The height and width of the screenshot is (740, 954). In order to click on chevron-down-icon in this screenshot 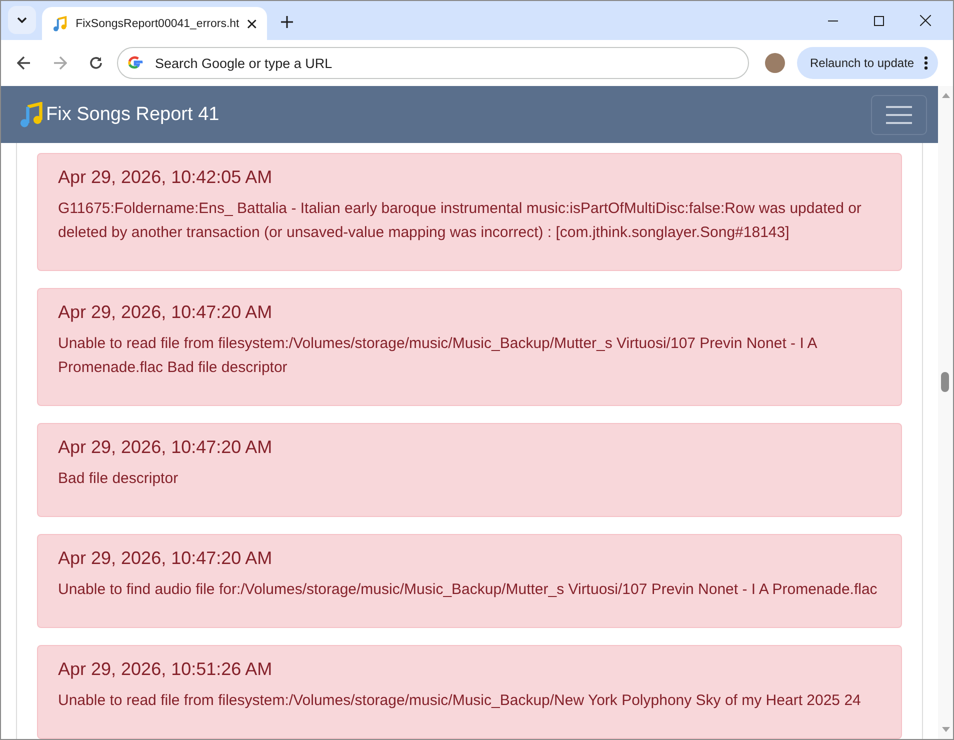, I will do `click(22, 20)`.